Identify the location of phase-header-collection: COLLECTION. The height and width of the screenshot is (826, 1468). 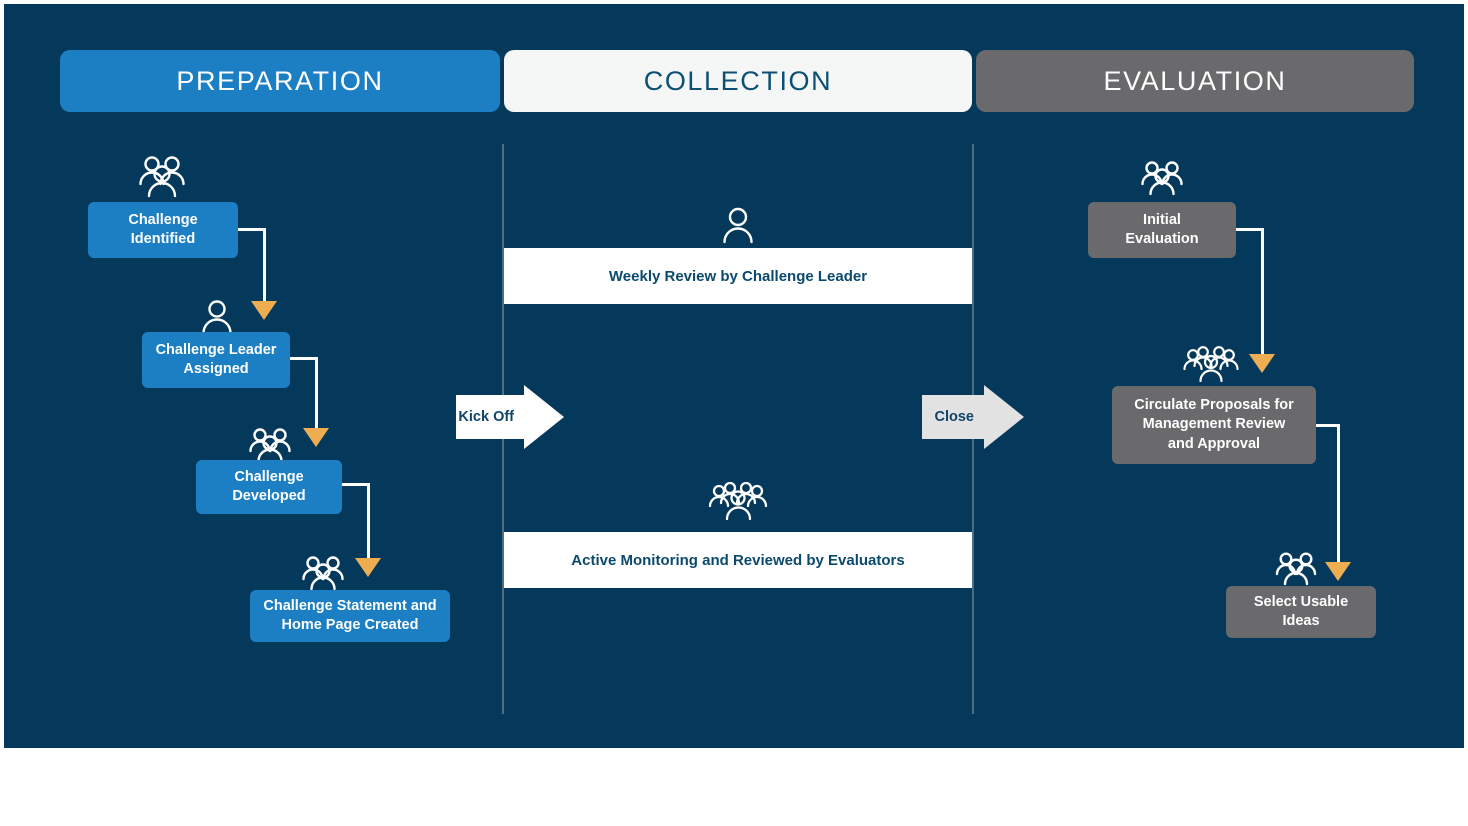
(738, 81).